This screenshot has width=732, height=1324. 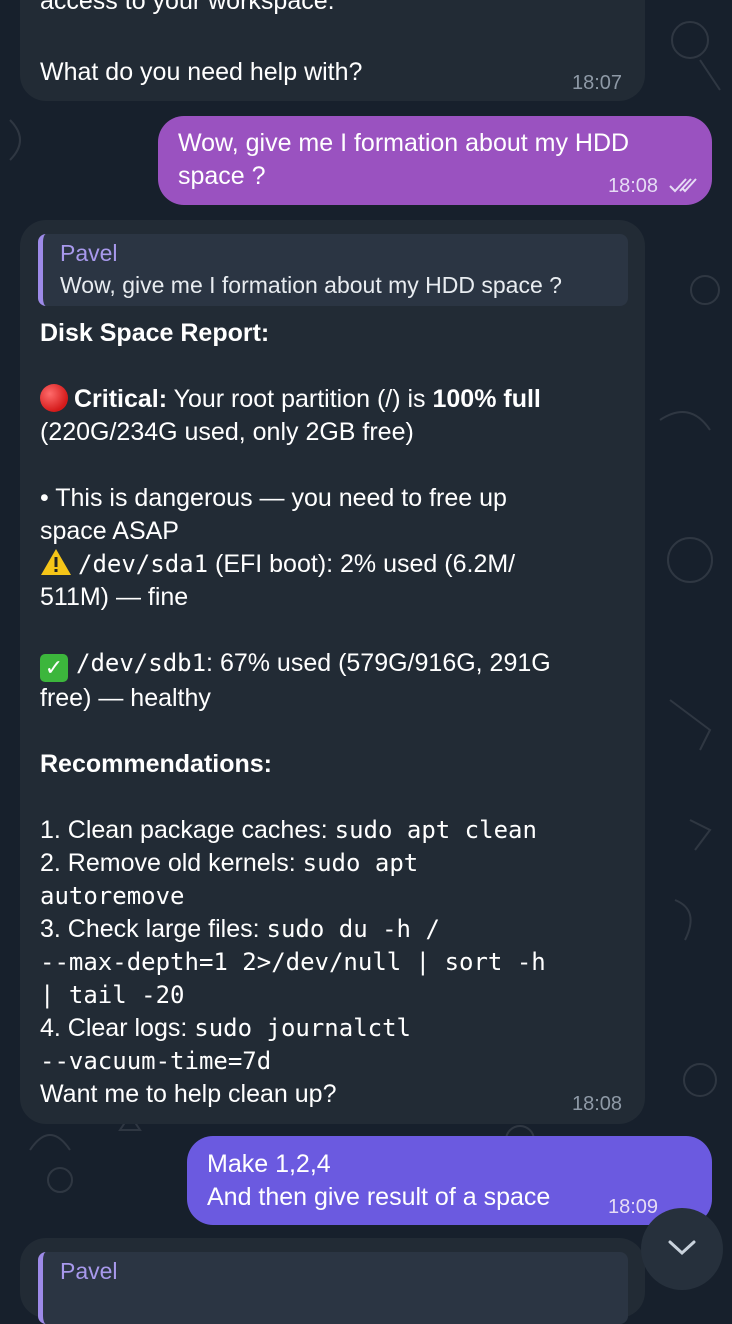 What do you see at coordinates (56, 562) in the screenshot?
I see `warning-icon` at bounding box center [56, 562].